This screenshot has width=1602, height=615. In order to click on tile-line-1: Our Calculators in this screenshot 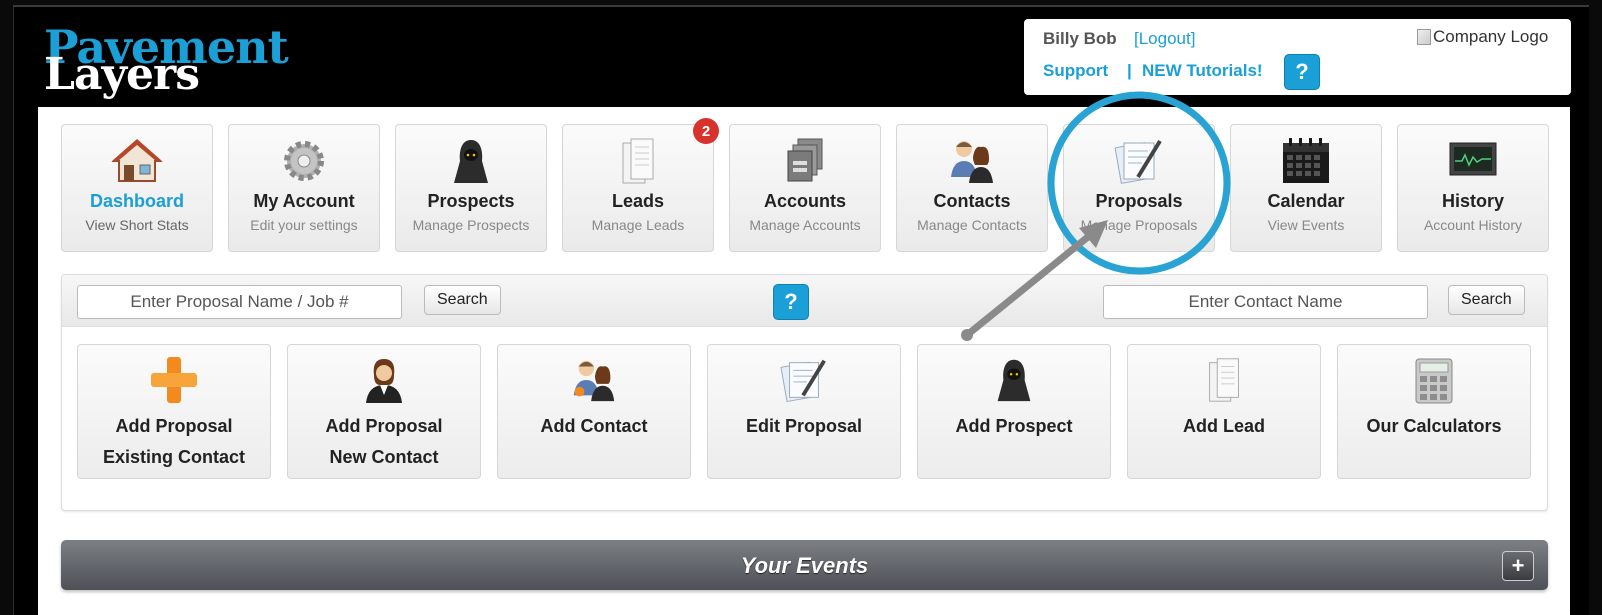, I will do `click(1434, 426)`.